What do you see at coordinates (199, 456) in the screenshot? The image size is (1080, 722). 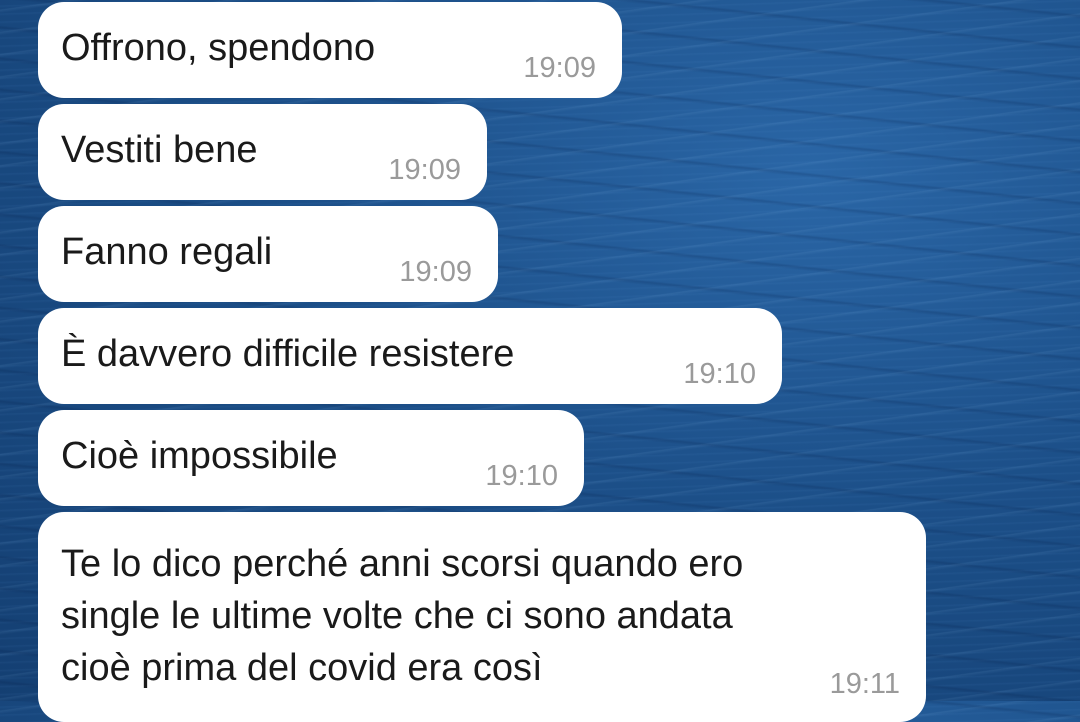 I see `message-text: Cioè impossibile` at bounding box center [199, 456].